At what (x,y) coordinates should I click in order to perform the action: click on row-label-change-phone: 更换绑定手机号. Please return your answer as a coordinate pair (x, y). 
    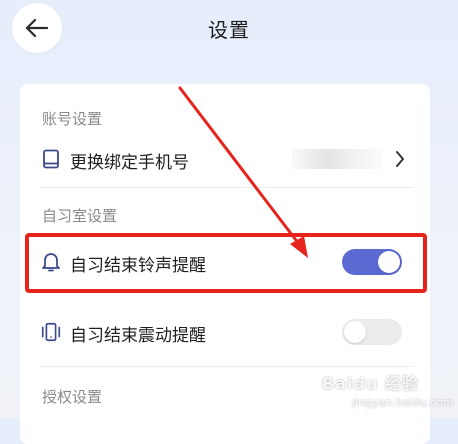
    Looking at the image, I should click on (129, 163).